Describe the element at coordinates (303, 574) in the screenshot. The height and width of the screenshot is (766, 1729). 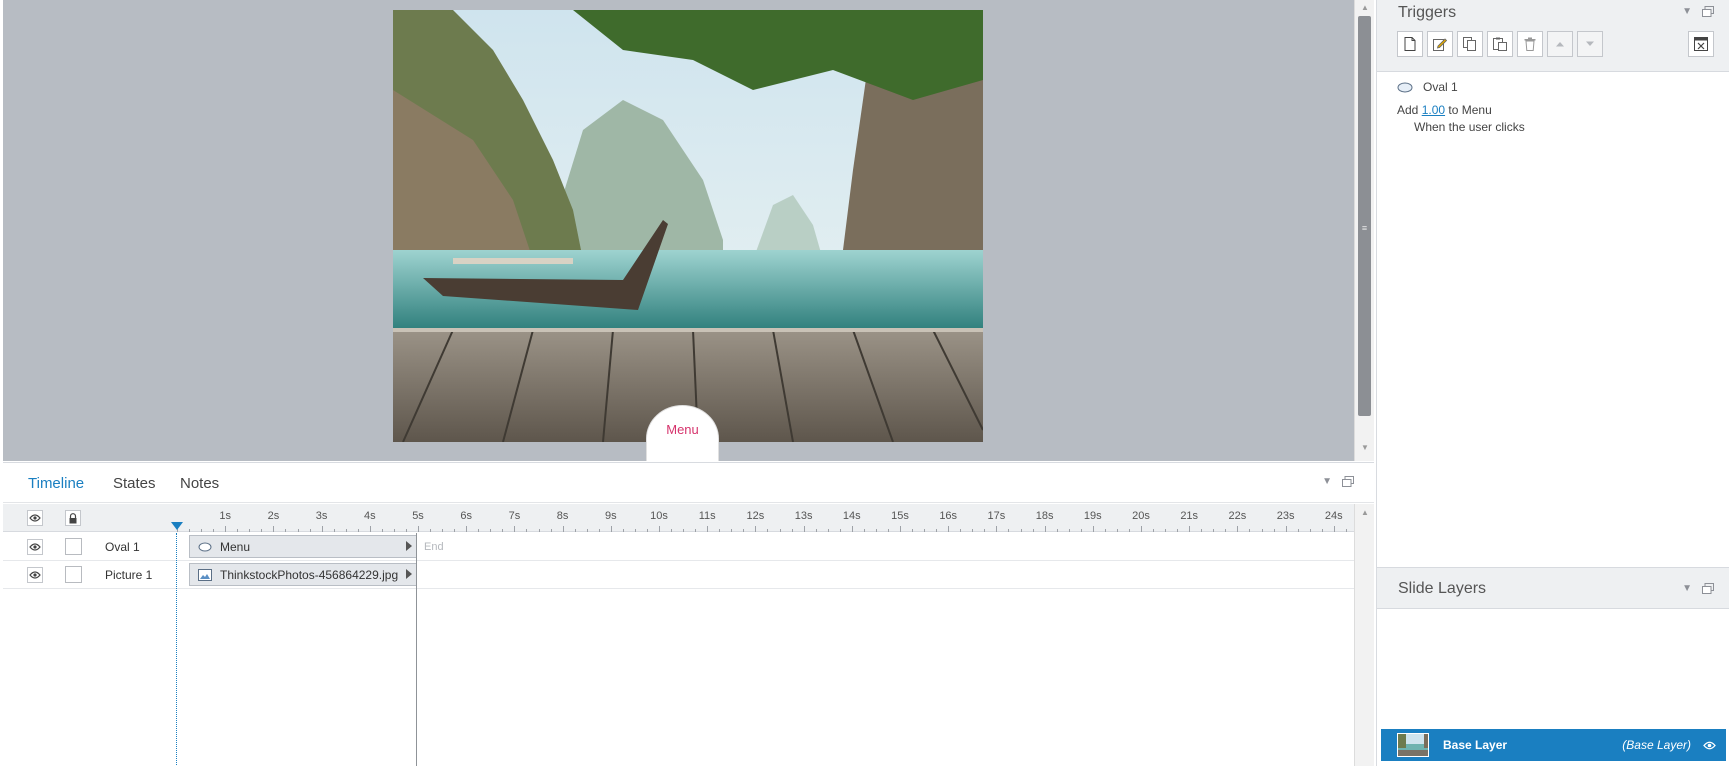
I see `timeline-object-bar: ThinkstockPhotos-456864229.jpg` at that location.